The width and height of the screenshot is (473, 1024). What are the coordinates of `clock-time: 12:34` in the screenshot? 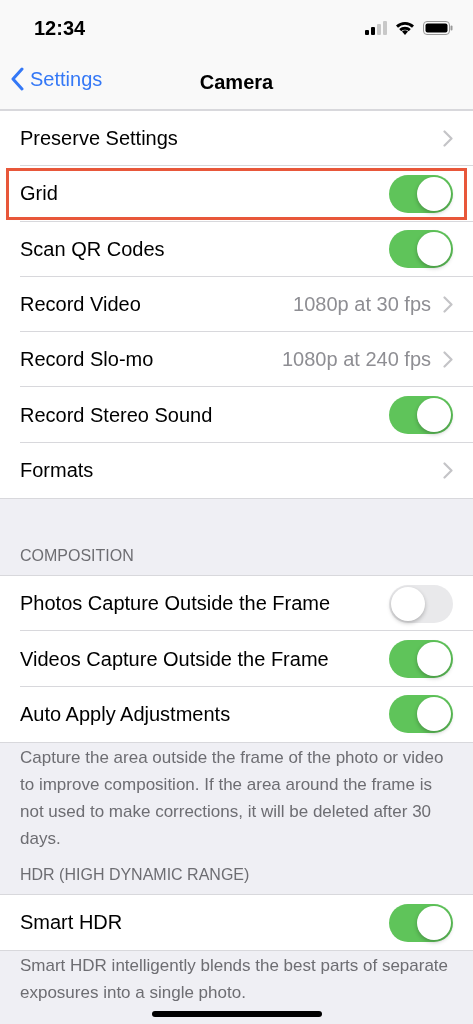 It's located at (60, 28).